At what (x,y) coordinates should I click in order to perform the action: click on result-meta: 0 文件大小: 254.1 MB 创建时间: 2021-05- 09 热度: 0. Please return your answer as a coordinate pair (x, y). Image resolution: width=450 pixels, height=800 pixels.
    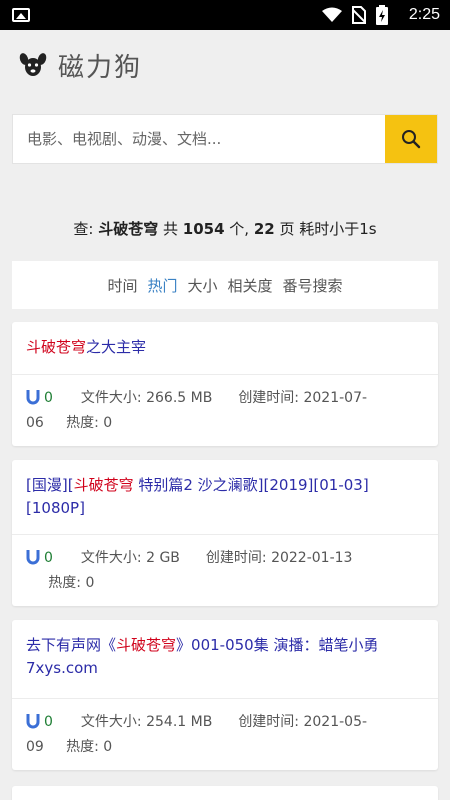
    Looking at the image, I should click on (225, 735).